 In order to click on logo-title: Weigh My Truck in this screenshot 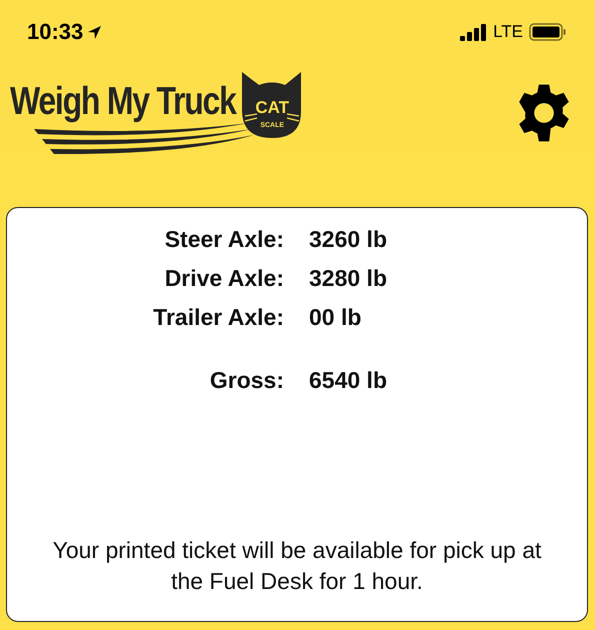, I will do `click(123, 101)`.